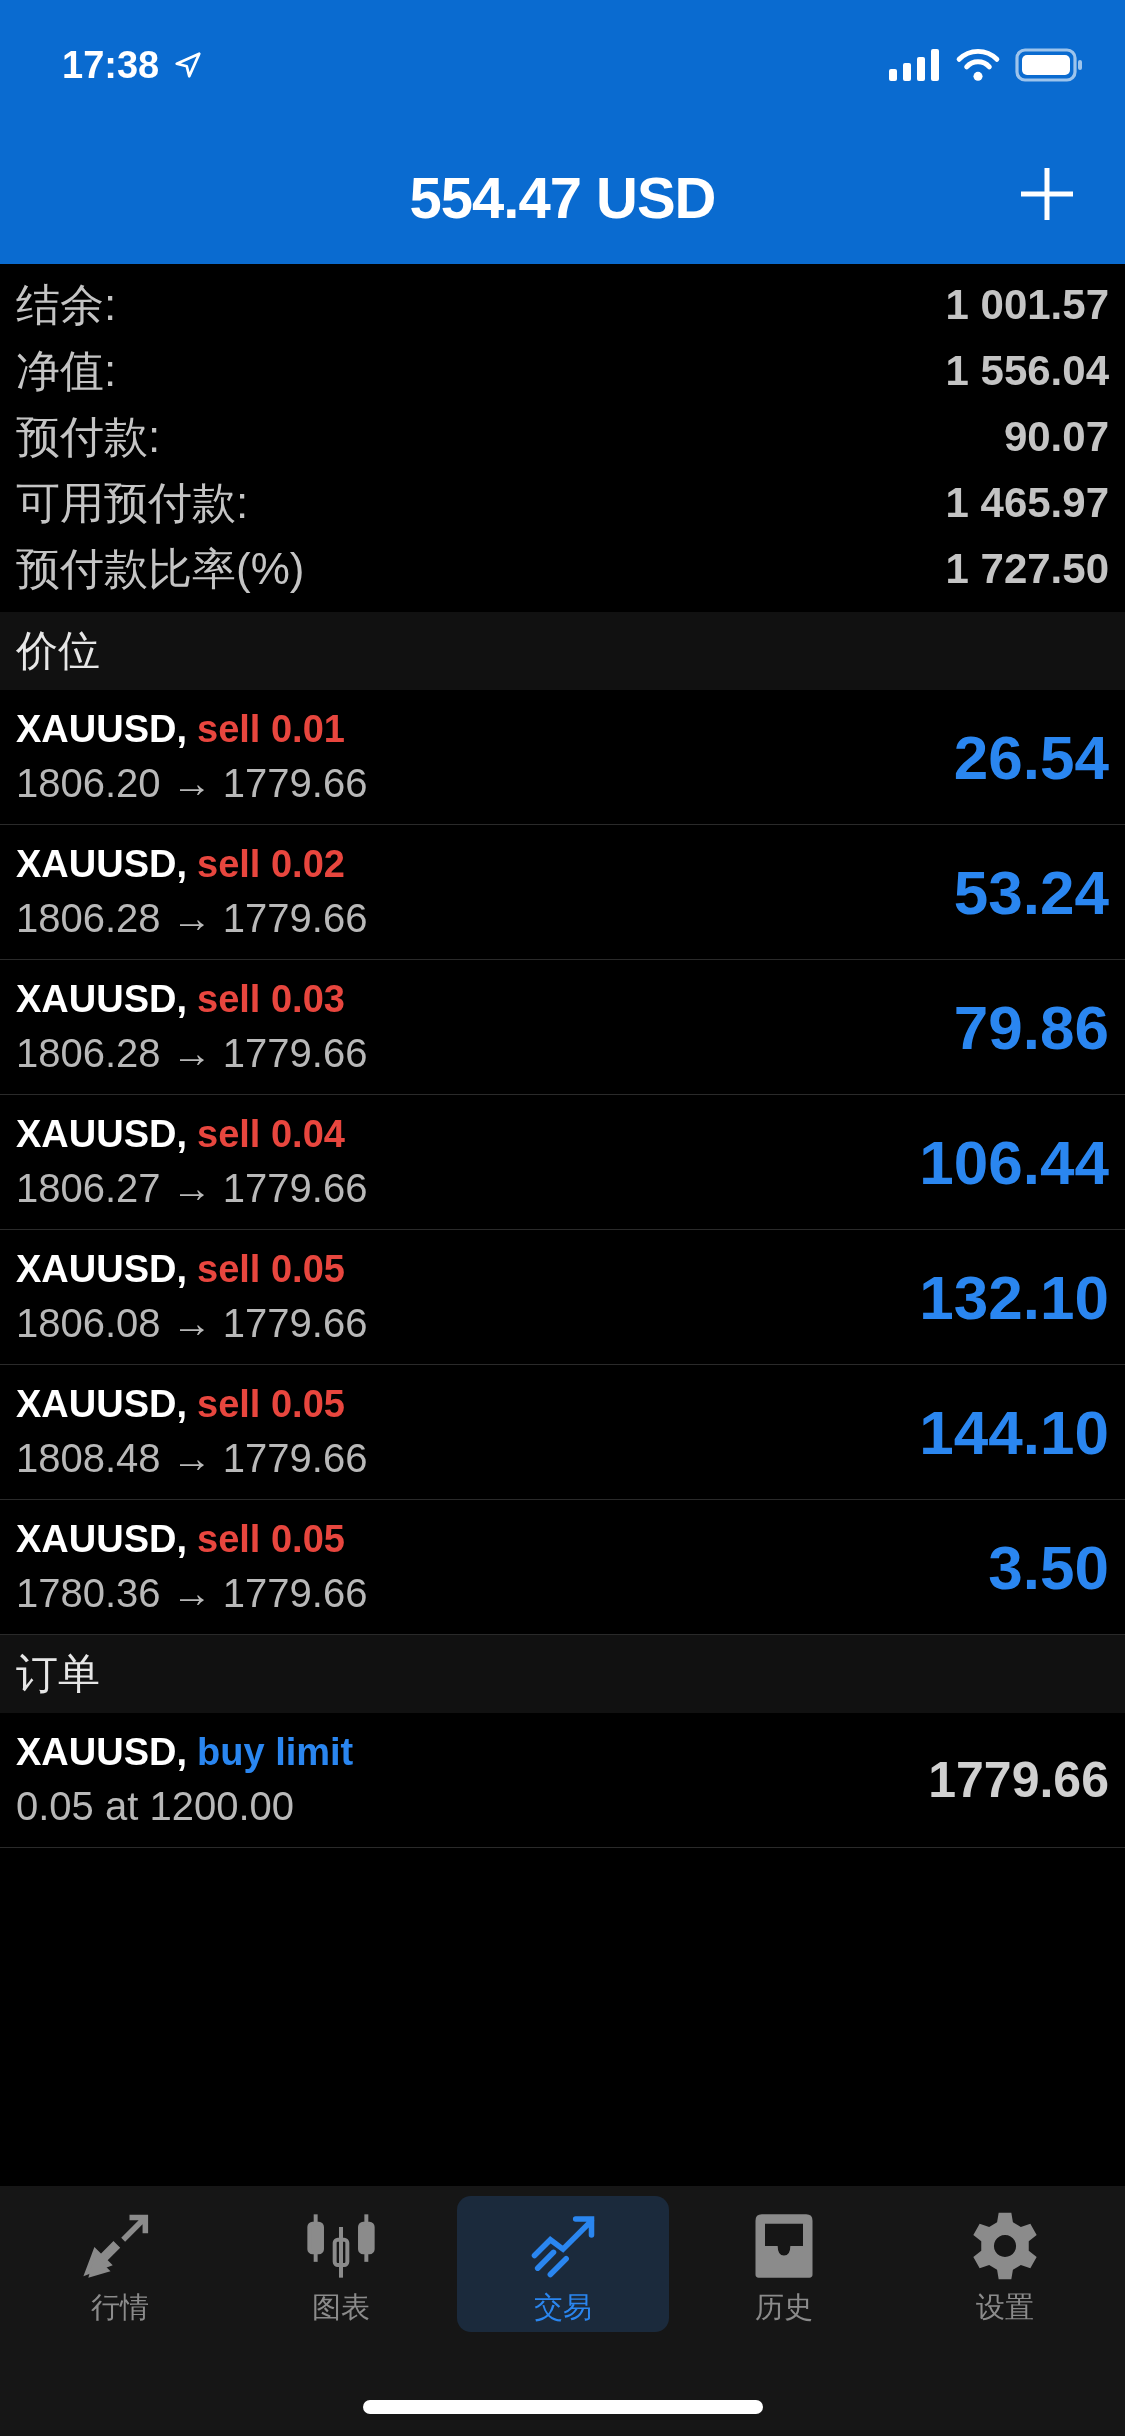 The width and height of the screenshot is (1125, 2436). What do you see at coordinates (1050, 65) in the screenshot?
I see `battery-icon` at bounding box center [1050, 65].